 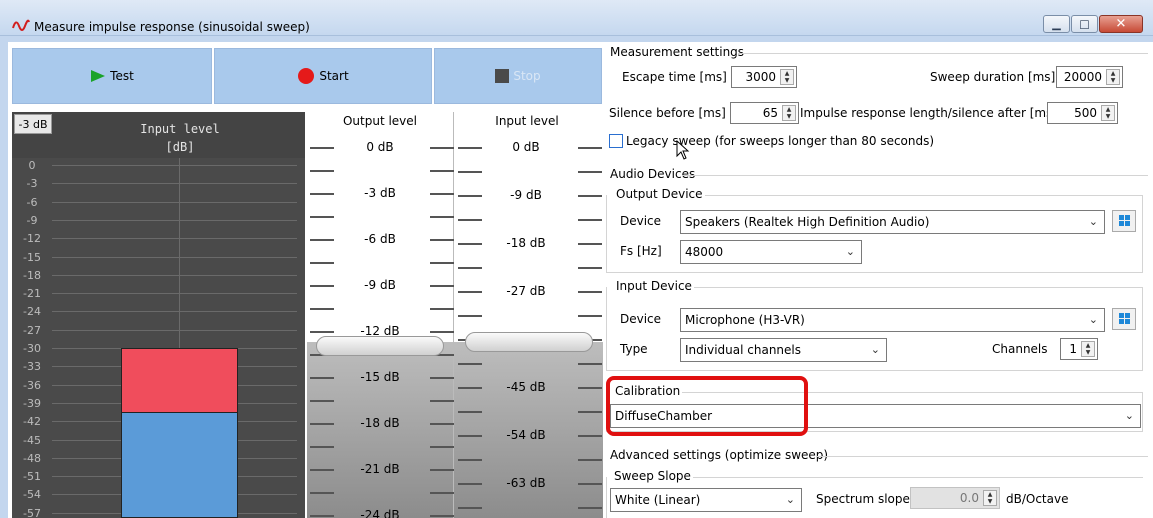 I want to click on output-level-scale-label: -21 dB, so click(x=380, y=469).